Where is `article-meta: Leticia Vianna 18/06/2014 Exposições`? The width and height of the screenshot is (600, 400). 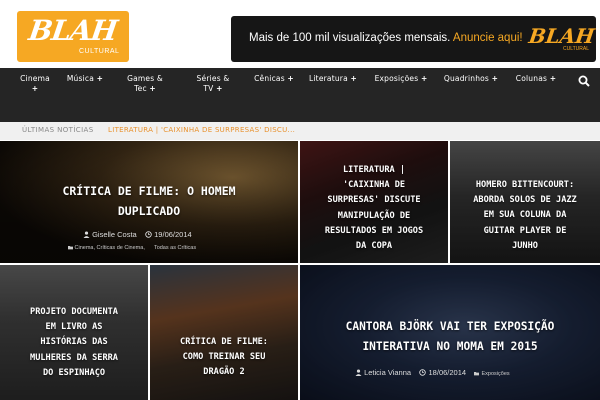
article-meta: Leticia Vianna 18/06/2014 Exposições is located at coordinates (432, 372).